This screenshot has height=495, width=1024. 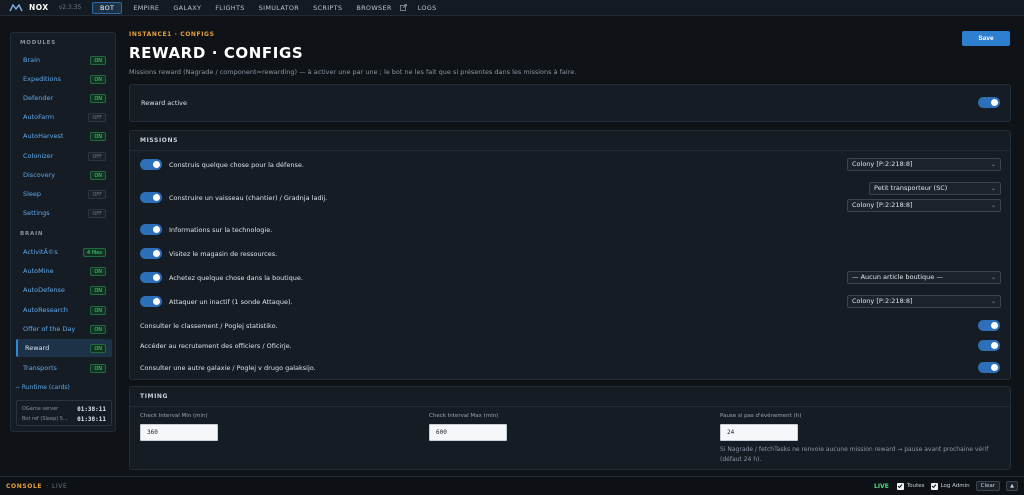 What do you see at coordinates (32, 234) in the screenshot?
I see `sidebar-heading-brain: BRAIN` at bounding box center [32, 234].